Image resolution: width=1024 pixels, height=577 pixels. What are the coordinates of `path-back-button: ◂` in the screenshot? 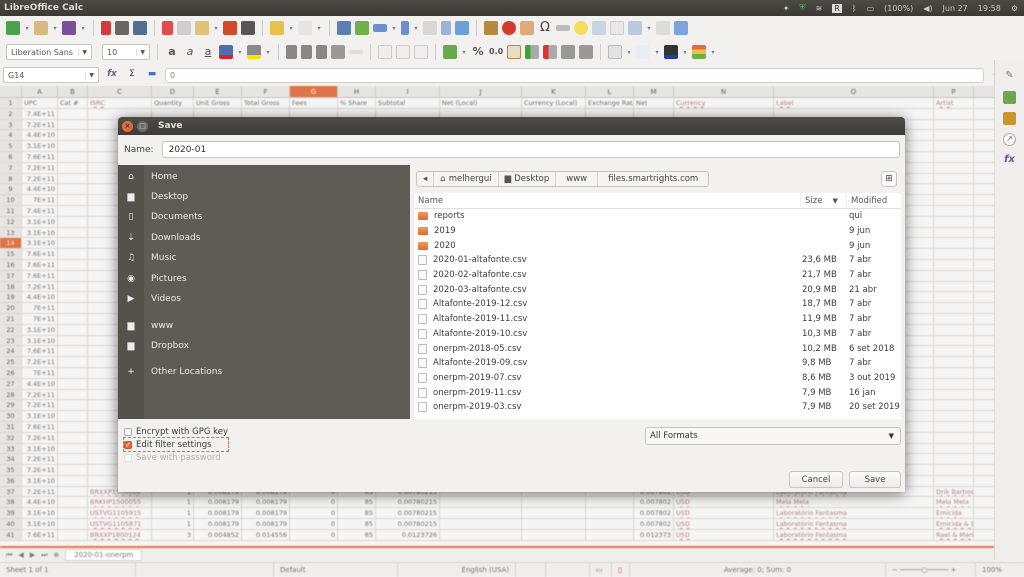 It's located at (426, 179).